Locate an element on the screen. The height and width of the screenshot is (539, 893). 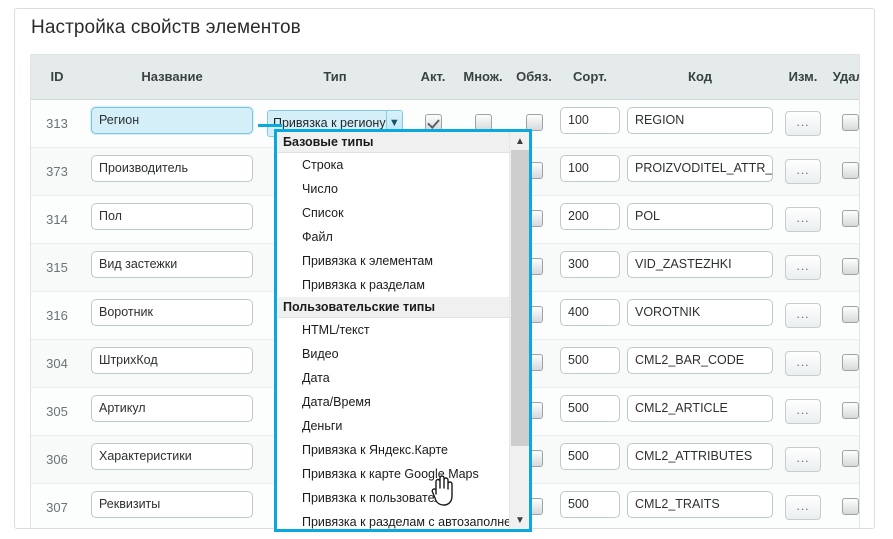
code-input: VID_ZASTEZHKI is located at coordinates (700, 264).